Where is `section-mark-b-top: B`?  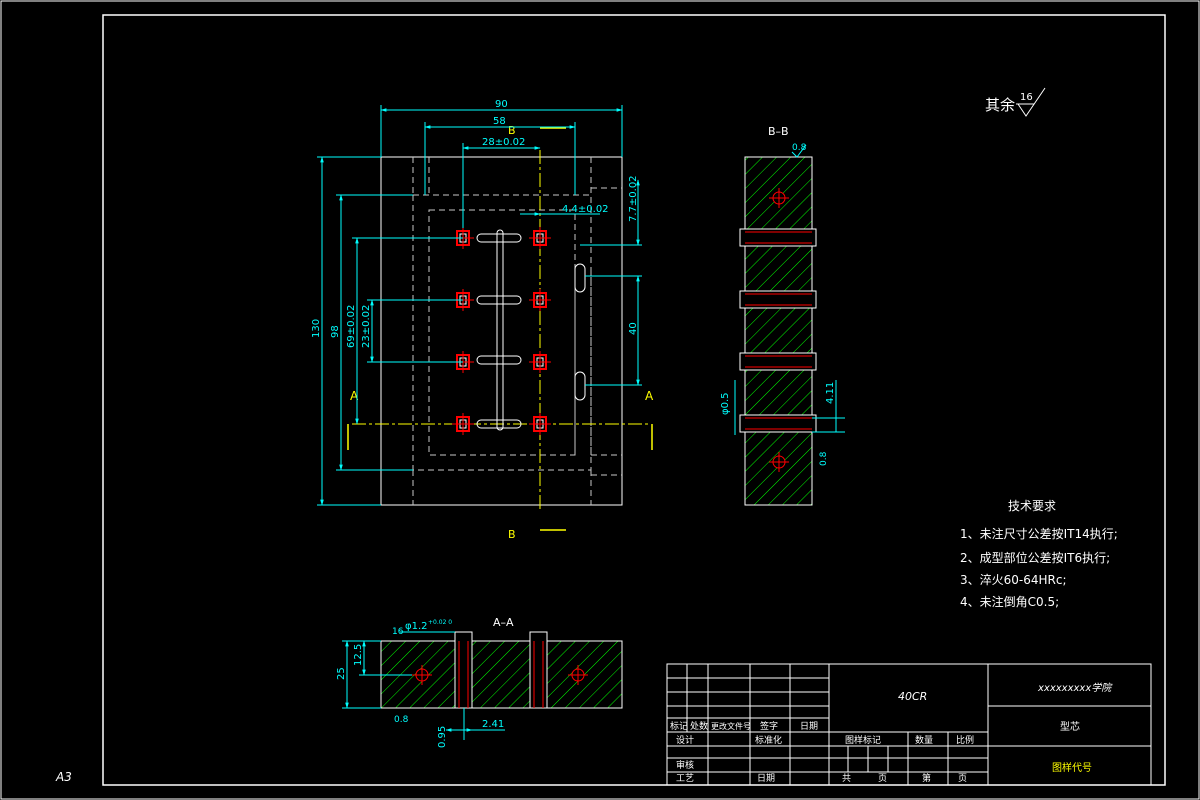
section-mark-b-top: B is located at coordinates (512, 130).